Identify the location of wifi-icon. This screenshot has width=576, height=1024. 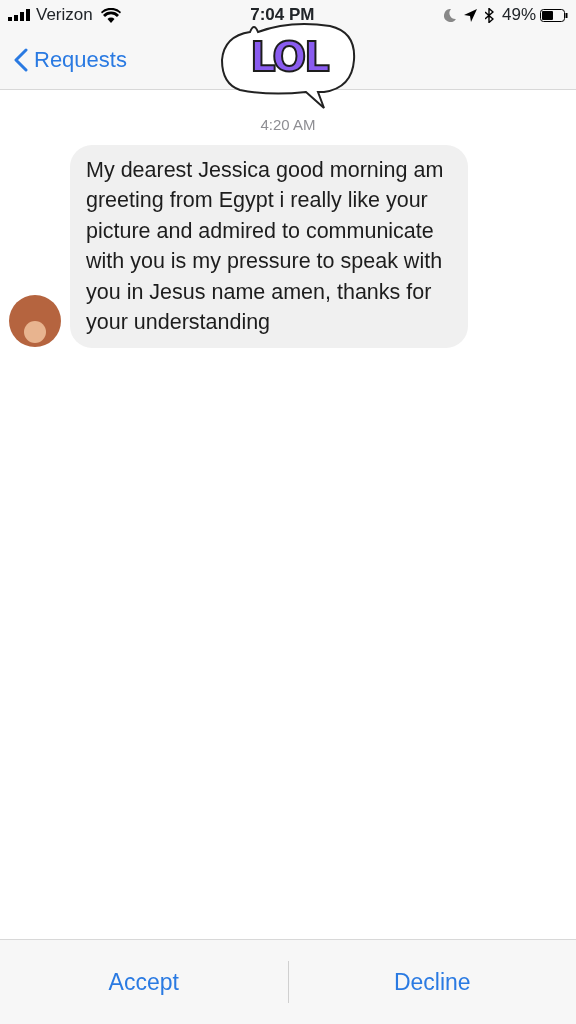
(110, 15).